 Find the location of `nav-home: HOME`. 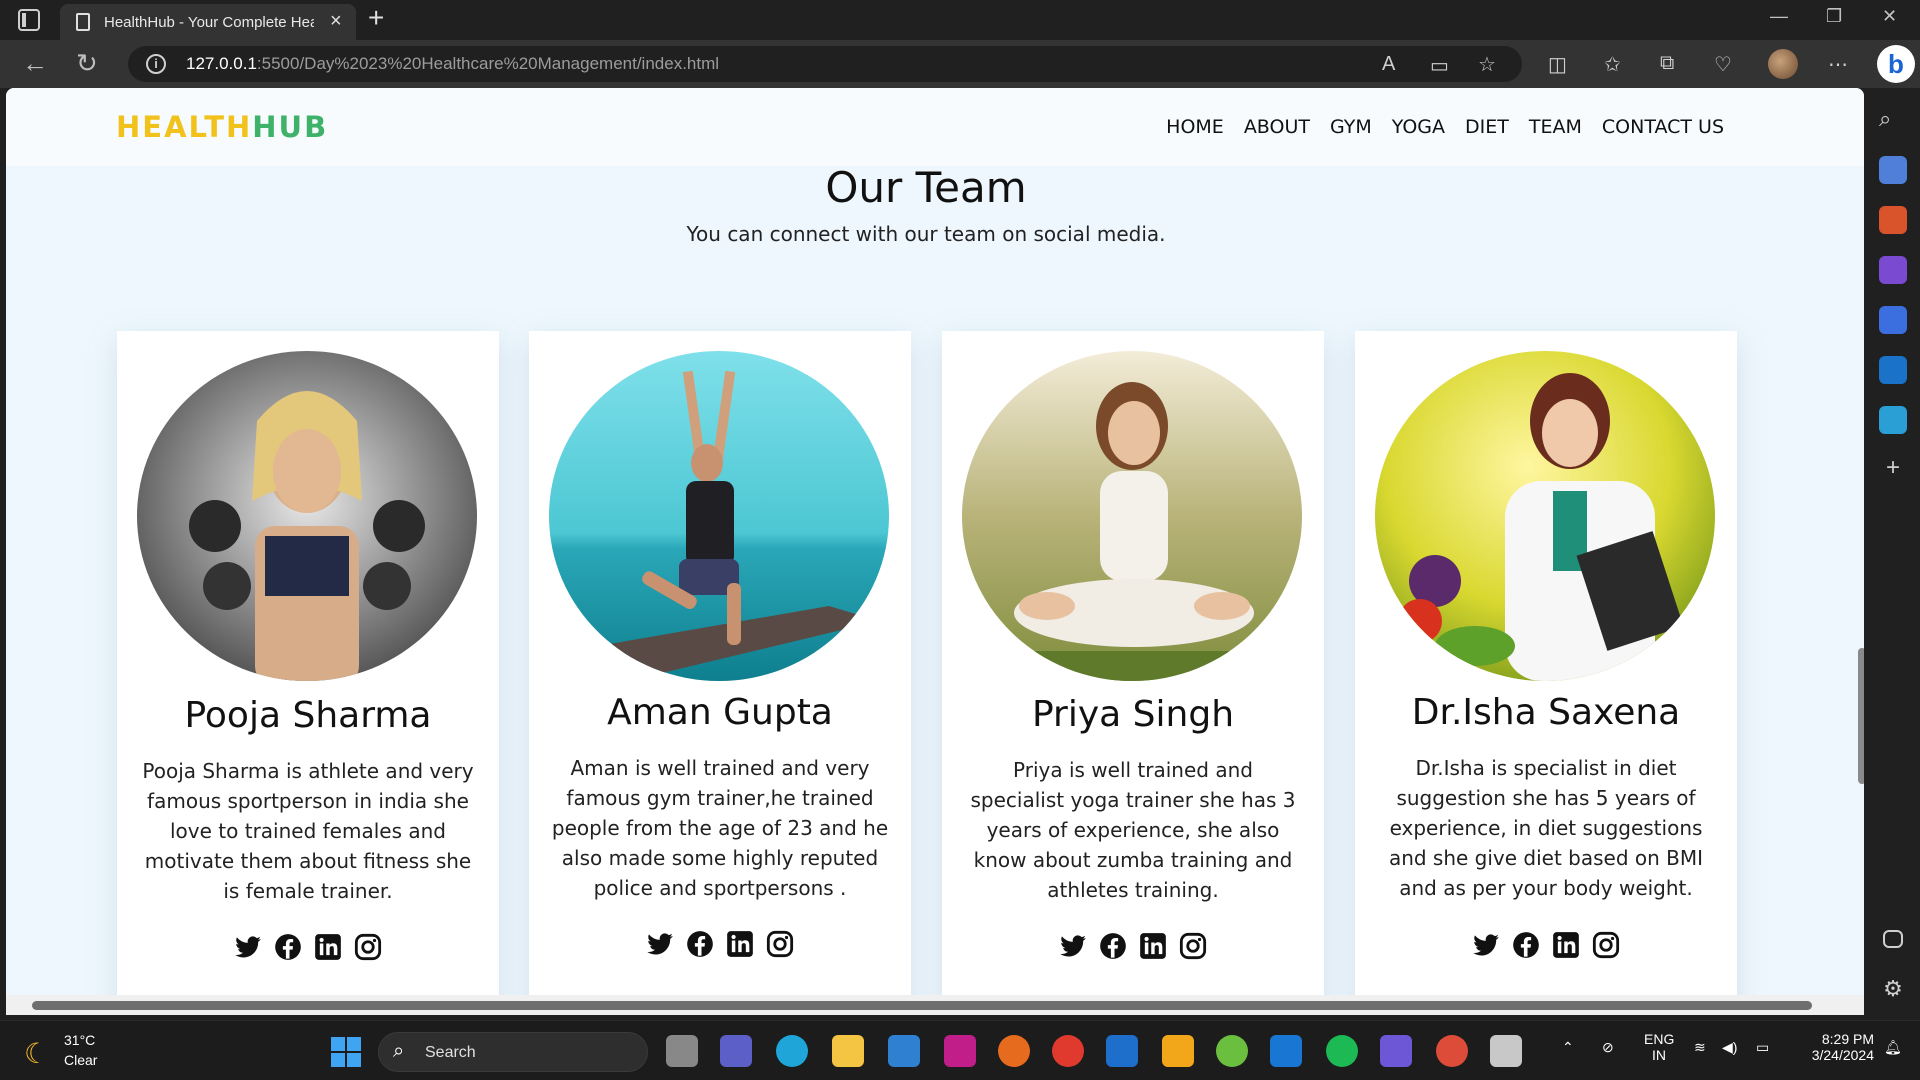

nav-home: HOME is located at coordinates (1195, 127).